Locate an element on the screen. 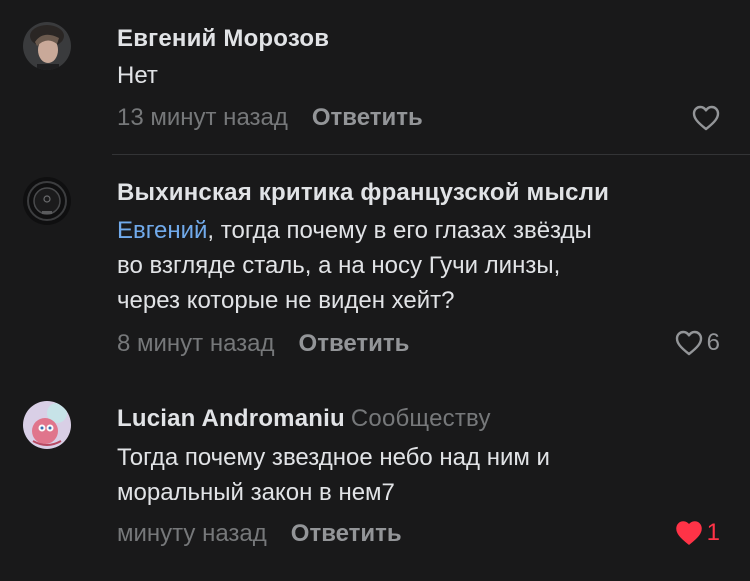 Image resolution: width=750 pixels, height=581 pixels. avatar-logo is located at coordinates (47, 201).